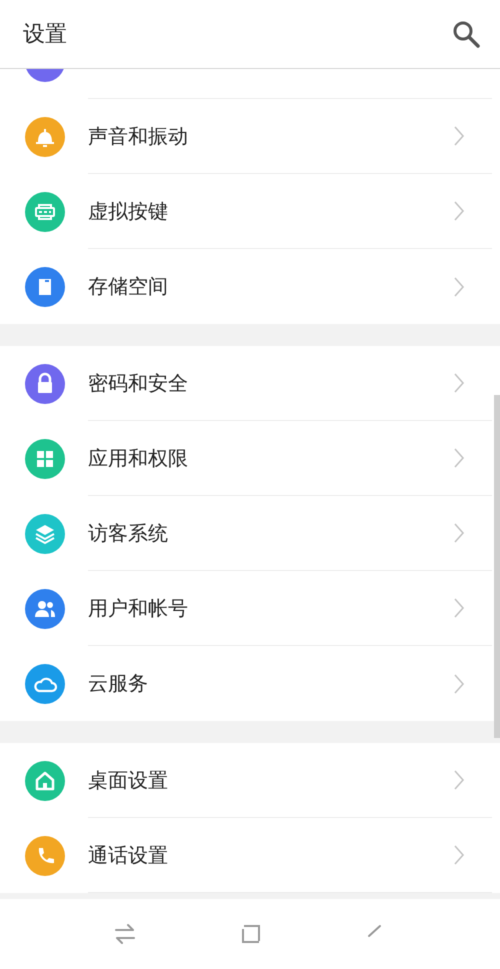 The width and height of the screenshot is (500, 969). I want to click on page-title: 设置, so click(45, 35).